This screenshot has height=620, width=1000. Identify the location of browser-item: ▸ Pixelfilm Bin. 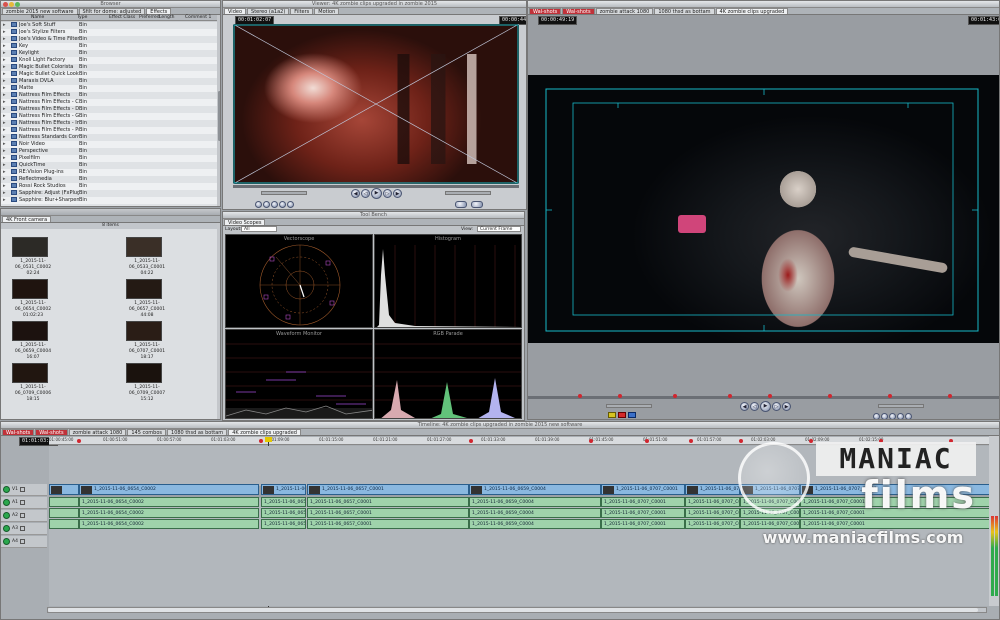
(109, 158).